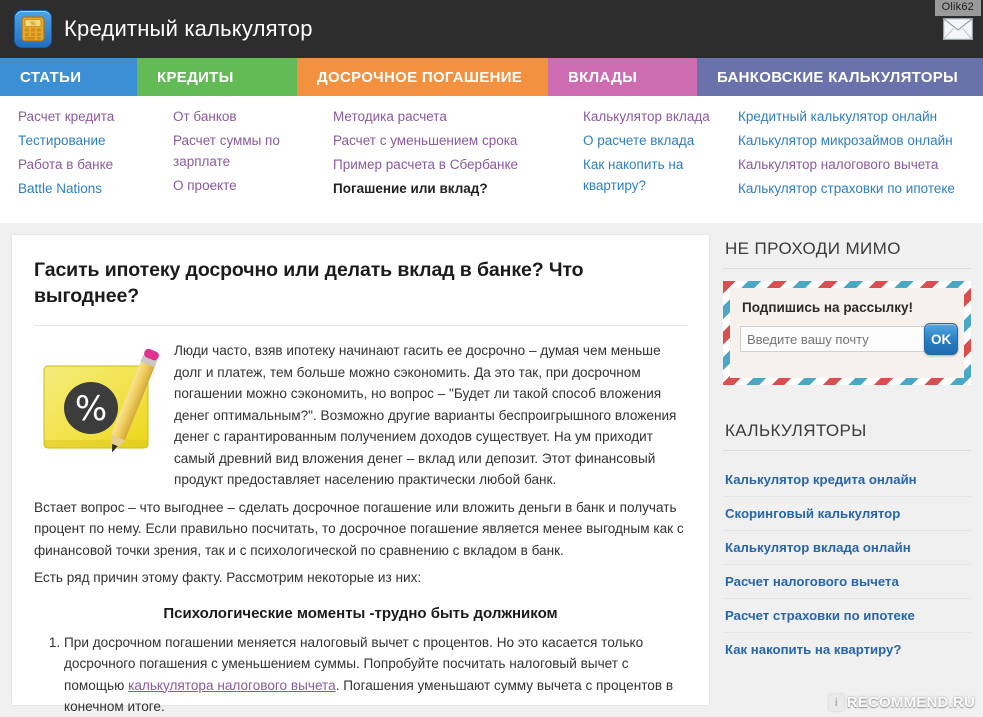 Image resolution: width=983 pixels, height=717 pixels. What do you see at coordinates (446, 140) in the screenshot?
I see `subnav-link: Расчет с уменьшением срока` at bounding box center [446, 140].